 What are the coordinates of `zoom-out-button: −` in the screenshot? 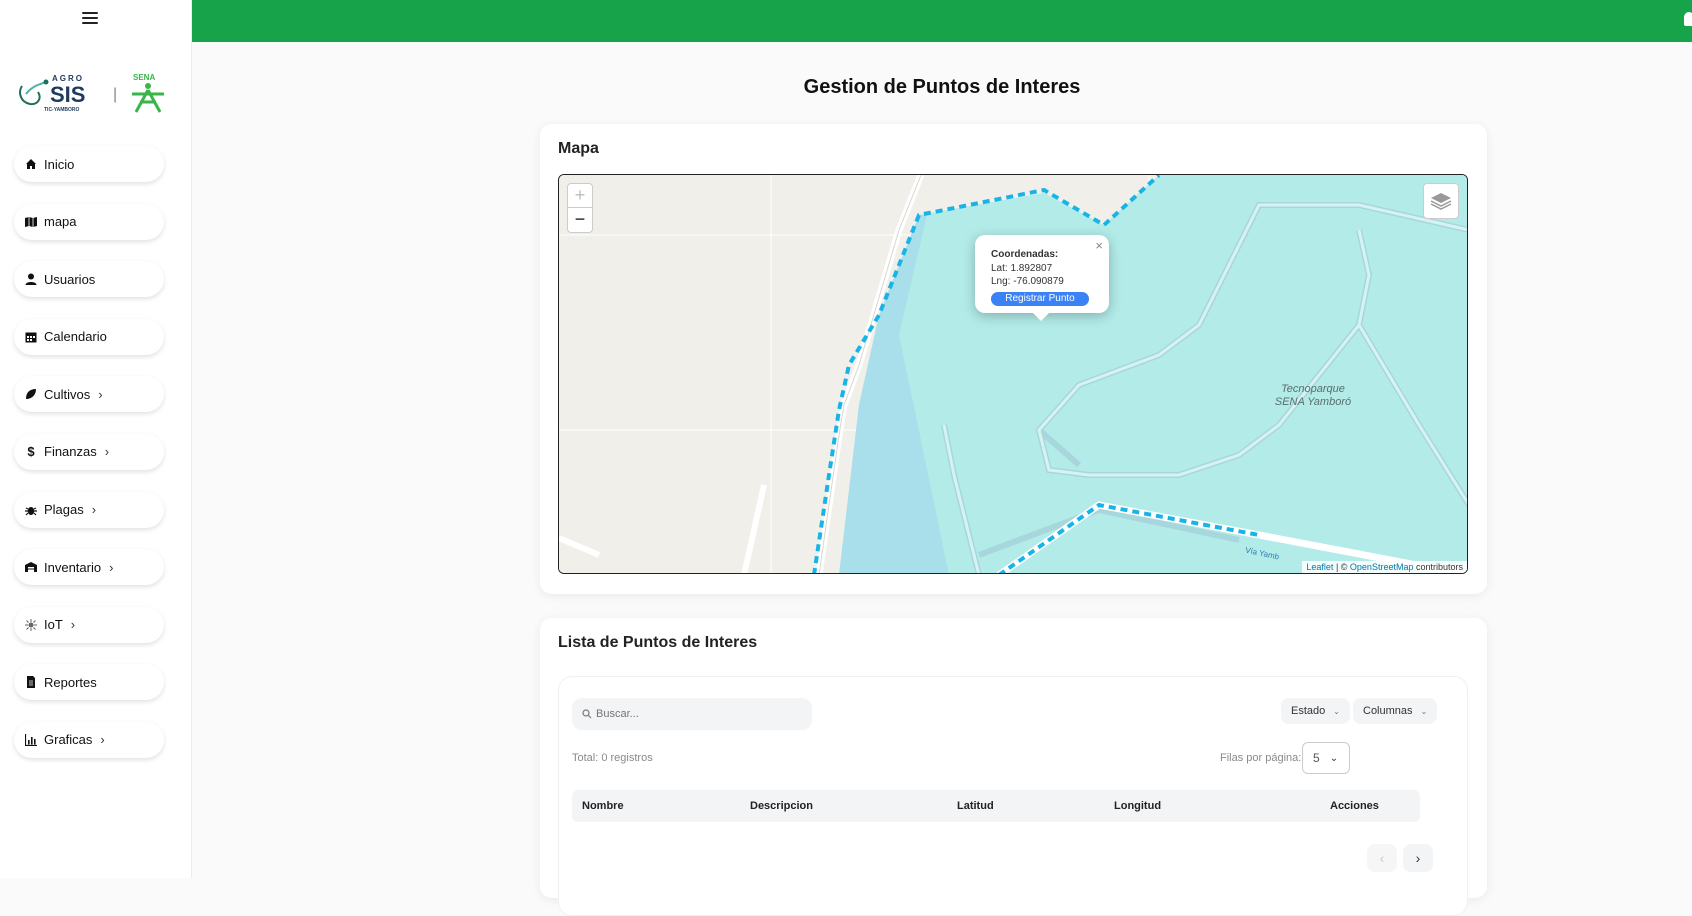 It's located at (580, 220).